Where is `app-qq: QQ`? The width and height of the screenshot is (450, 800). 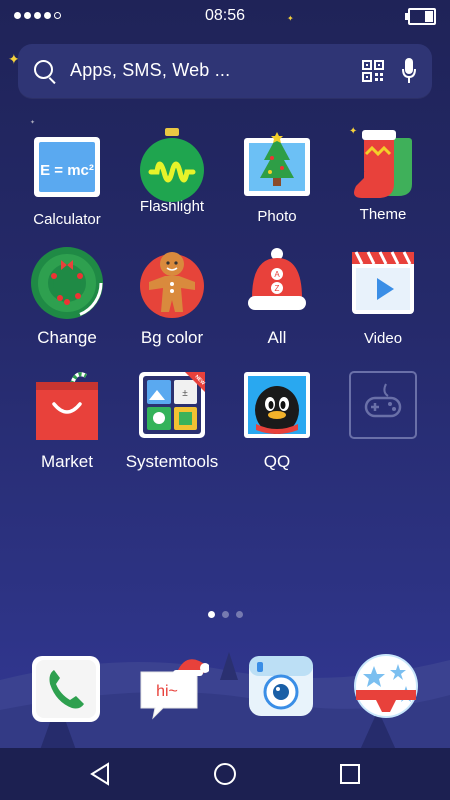 app-qq: QQ is located at coordinates (277, 420).